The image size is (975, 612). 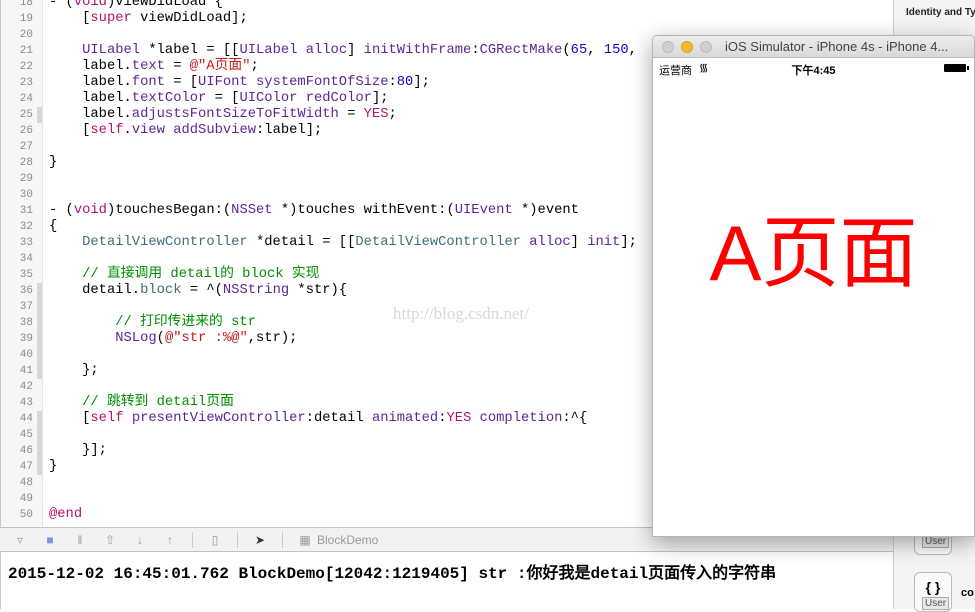 I want to click on code-token: }, so click(x=53, y=162).